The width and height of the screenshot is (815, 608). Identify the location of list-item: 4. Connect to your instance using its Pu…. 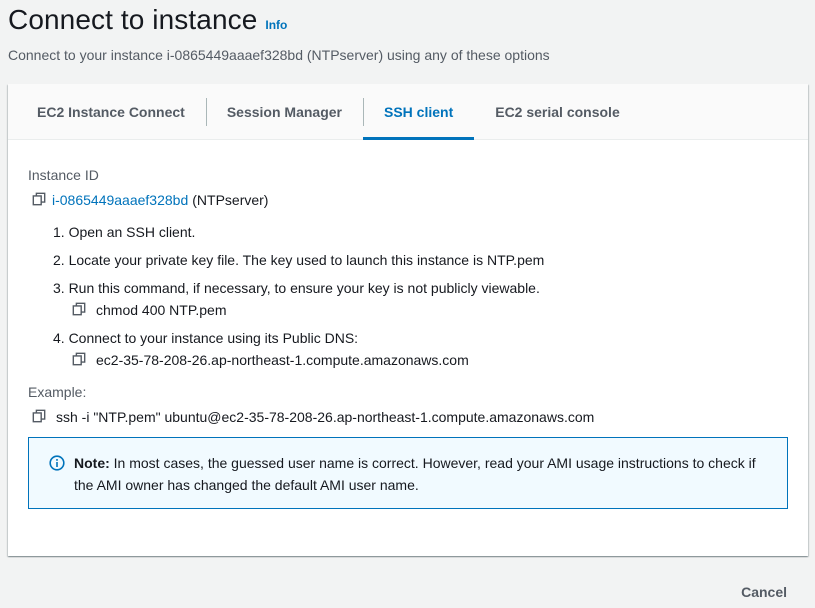
(420, 349).